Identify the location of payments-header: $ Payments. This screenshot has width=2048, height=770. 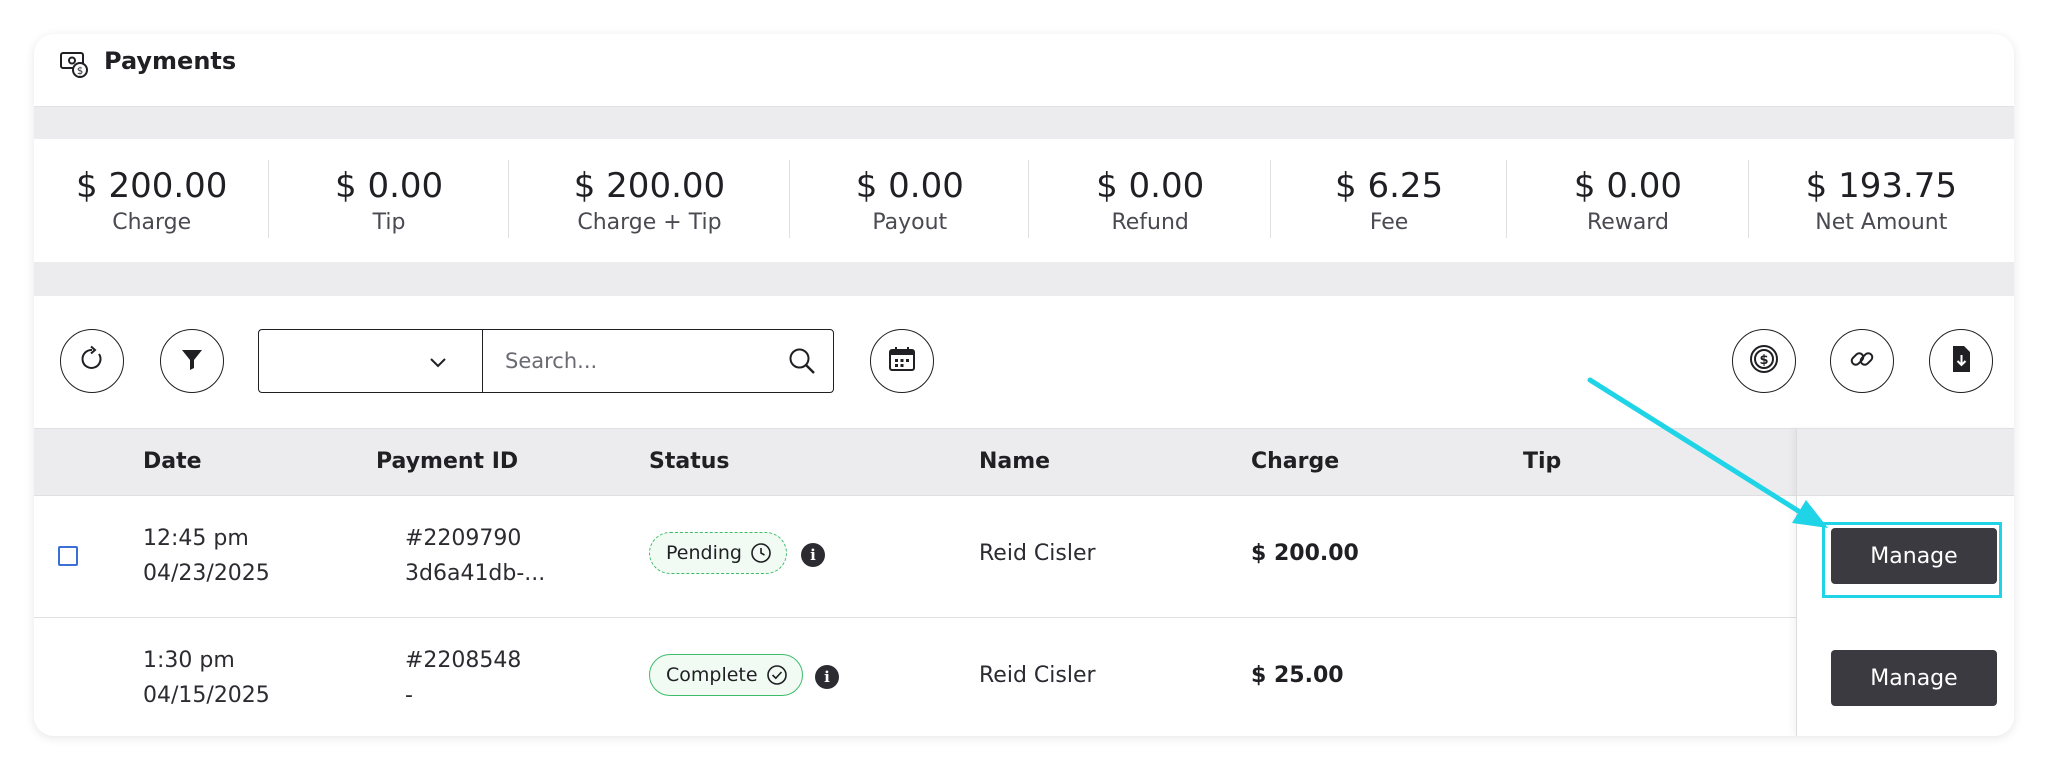
(1024, 70).